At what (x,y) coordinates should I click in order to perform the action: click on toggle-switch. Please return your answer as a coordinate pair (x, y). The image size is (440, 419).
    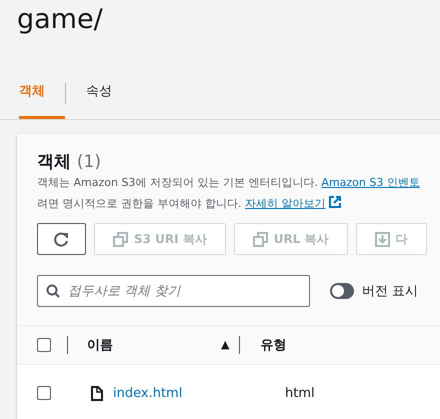
    Looking at the image, I should click on (342, 291).